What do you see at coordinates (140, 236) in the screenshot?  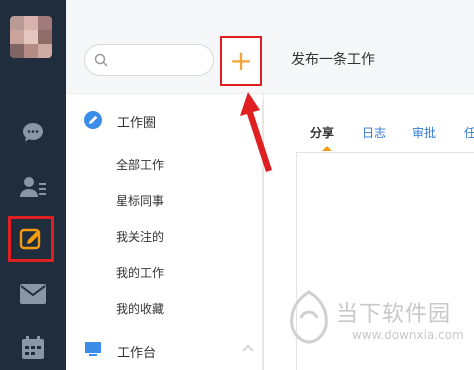 I see `nav-item-following: 我关注的` at bounding box center [140, 236].